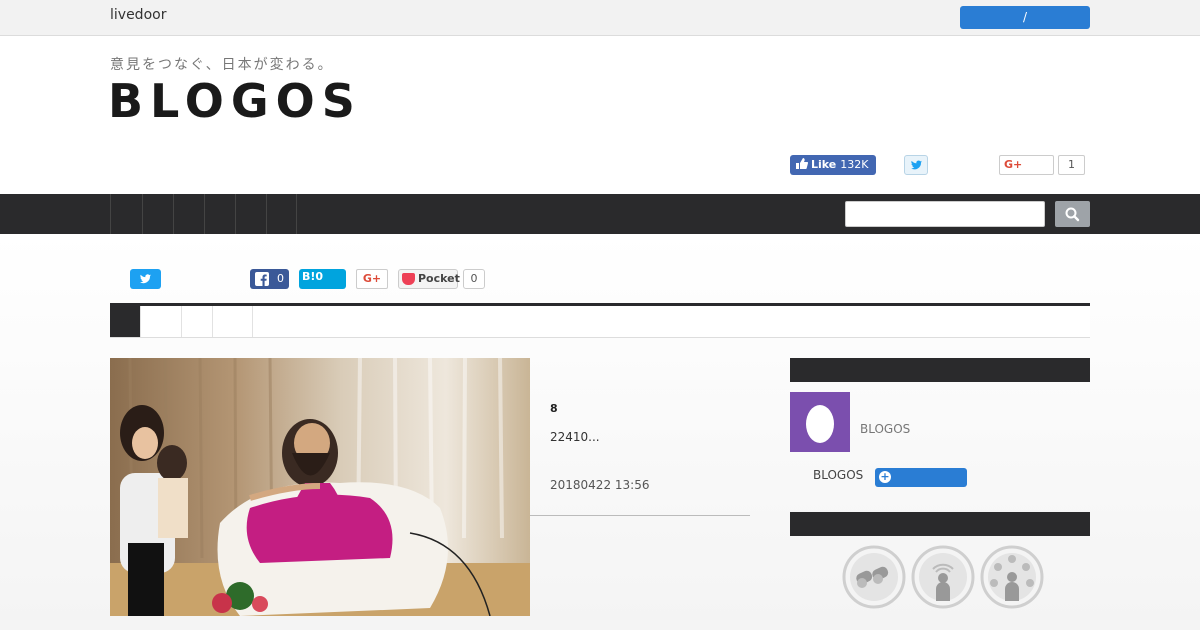 This screenshot has height=630, width=1200. What do you see at coordinates (945, 214) in the screenshot?
I see `search-input` at bounding box center [945, 214].